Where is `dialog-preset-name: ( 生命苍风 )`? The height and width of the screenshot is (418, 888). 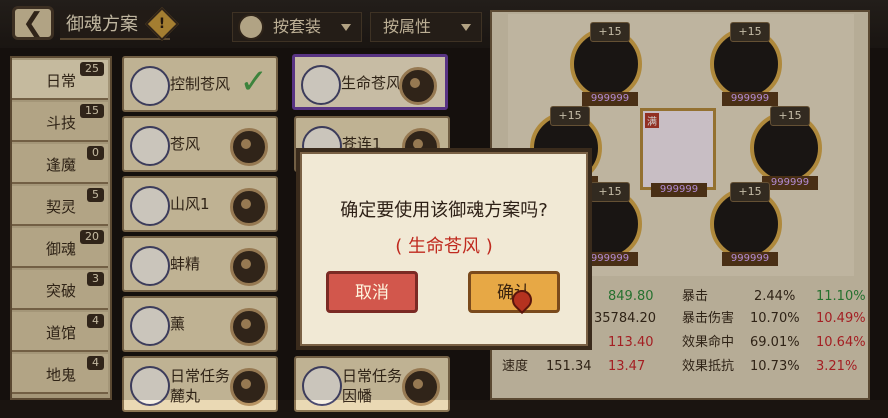 dialog-preset-name: ( 生命苍风 ) is located at coordinates (444, 246).